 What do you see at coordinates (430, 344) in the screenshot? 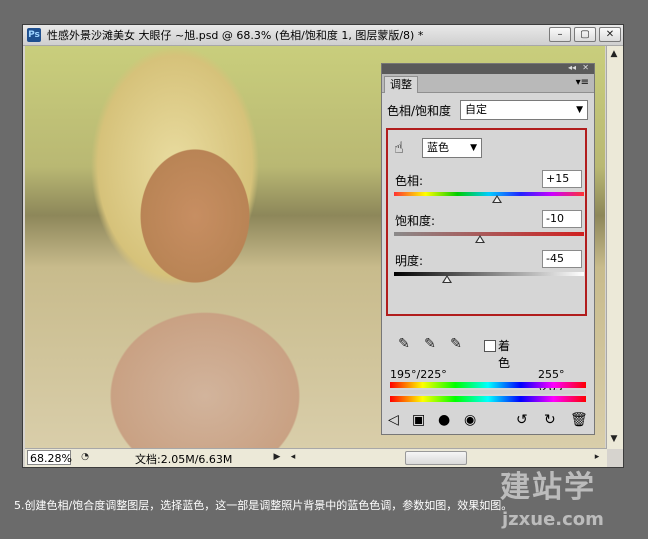
I see `eyedropper-plus-icon: ✎` at bounding box center [430, 344].